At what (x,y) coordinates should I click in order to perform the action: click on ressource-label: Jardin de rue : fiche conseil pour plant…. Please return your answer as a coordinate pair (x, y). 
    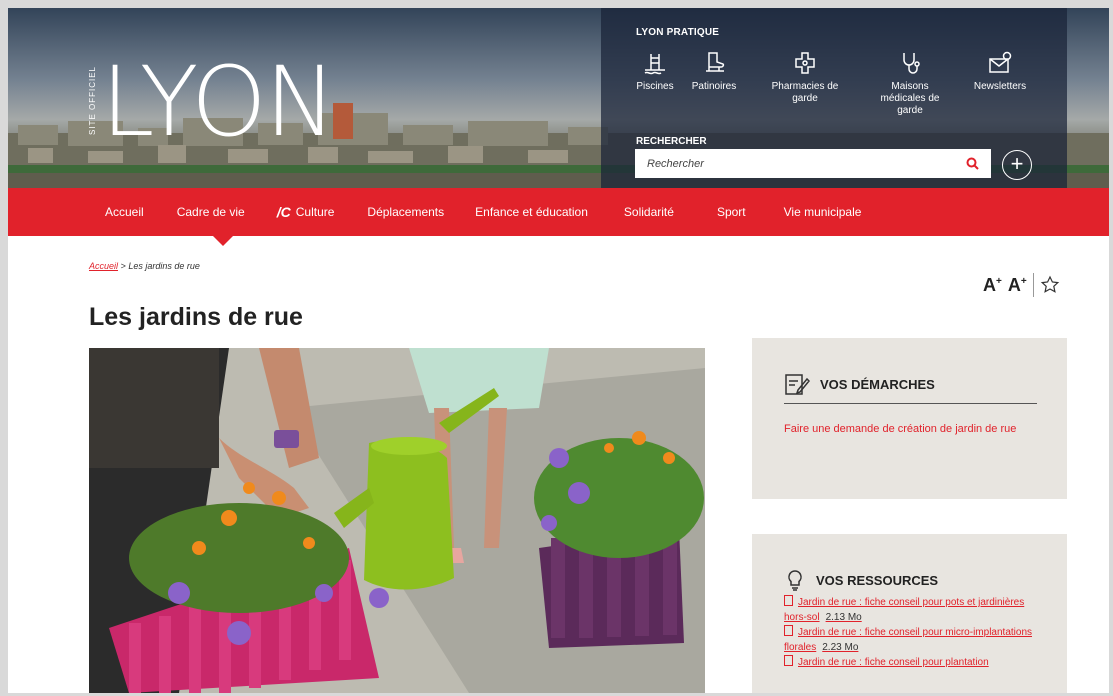
    Looking at the image, I should click on (893, 662).